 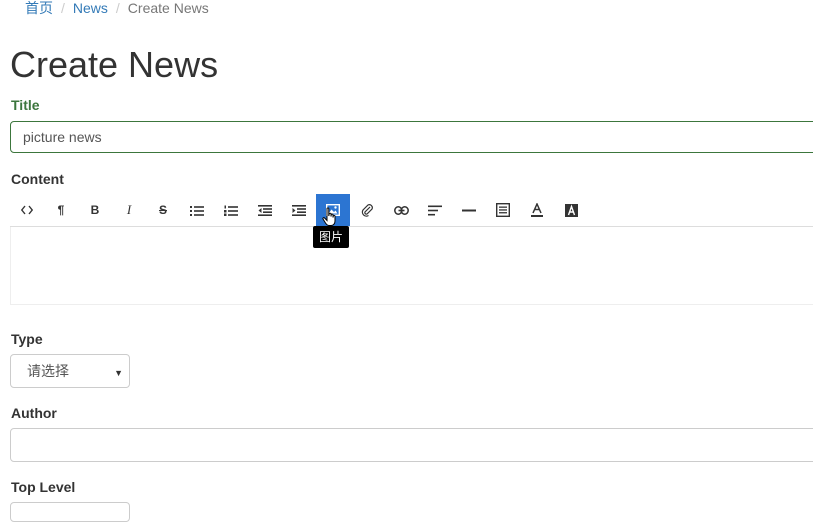 I want to click on author-label: Author, so click(x=34, y=413).